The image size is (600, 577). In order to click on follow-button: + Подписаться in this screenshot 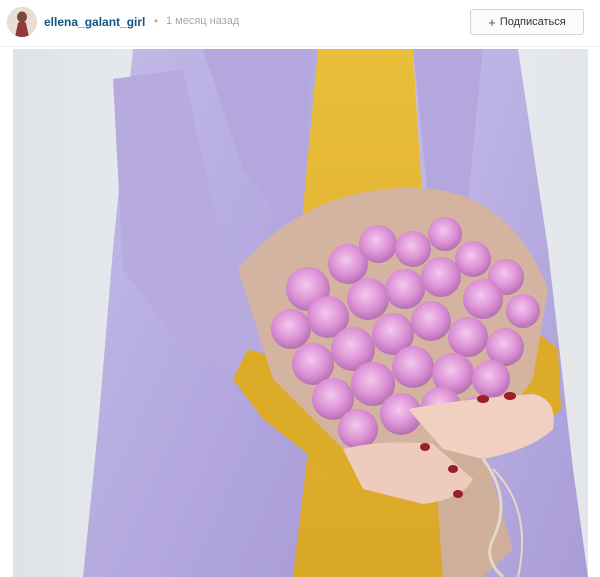, I will do `click(527, 22)`.